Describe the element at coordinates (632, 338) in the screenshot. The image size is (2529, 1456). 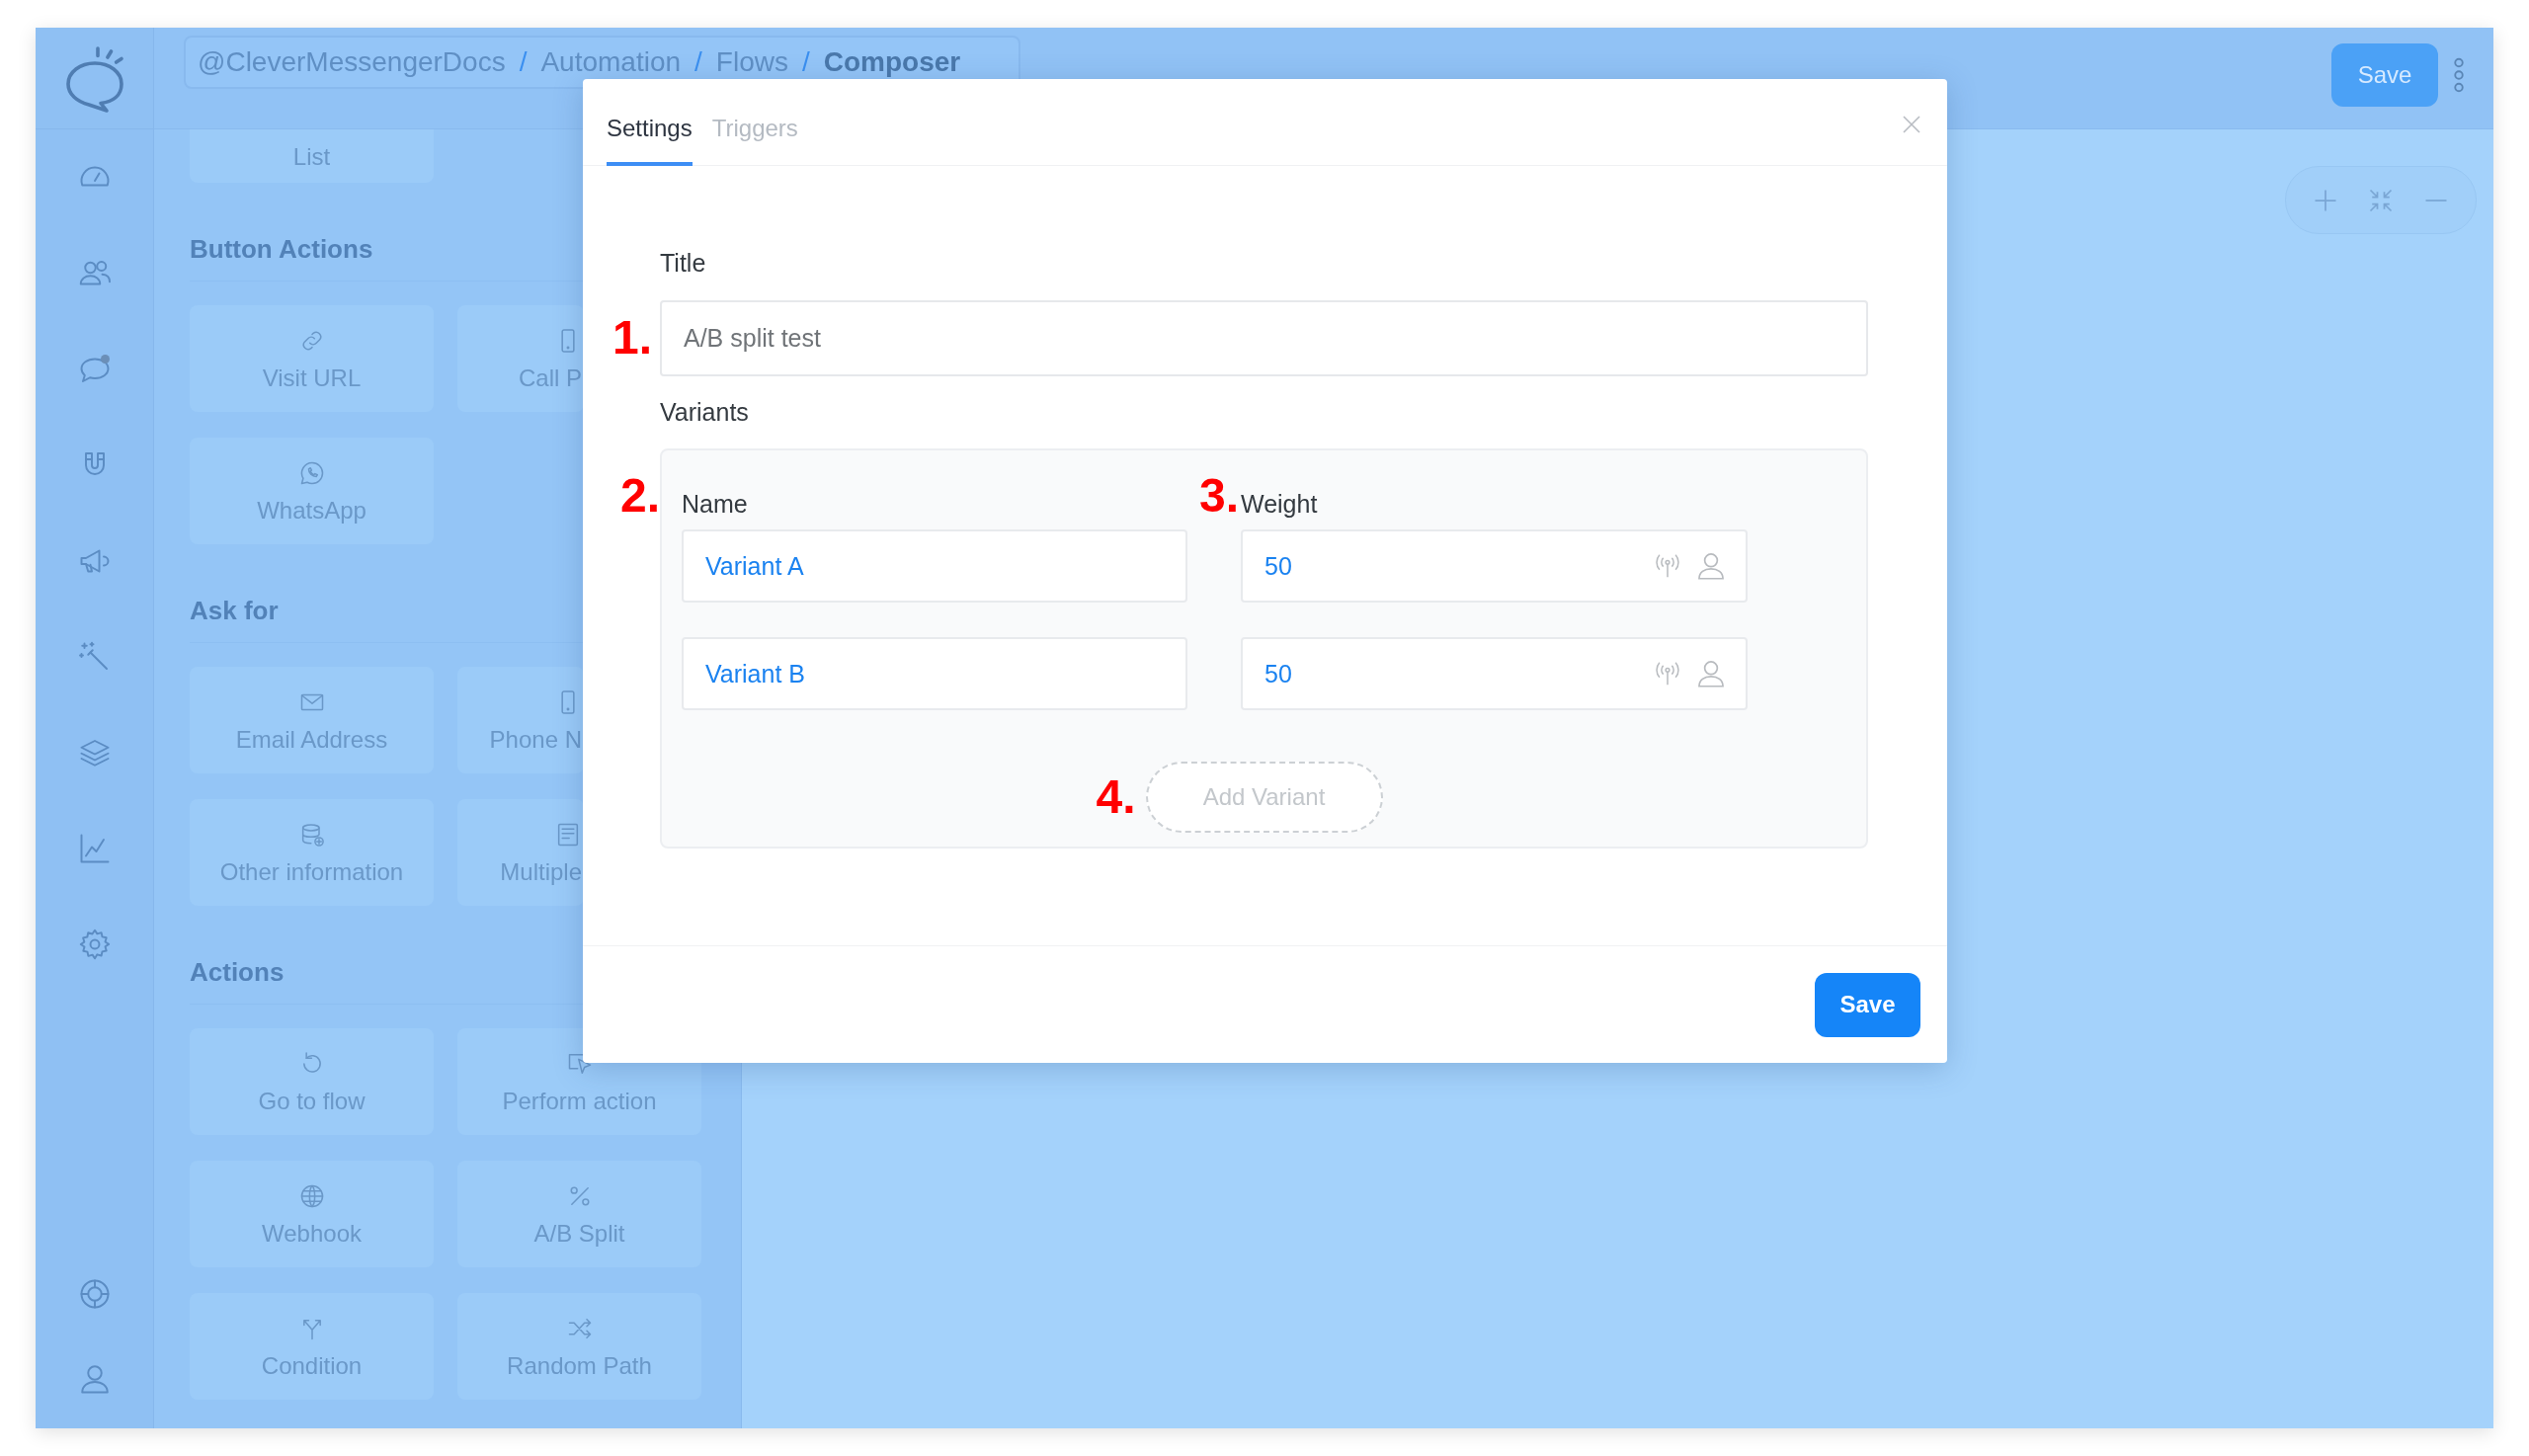
I see `step-number: 1.` at that location.